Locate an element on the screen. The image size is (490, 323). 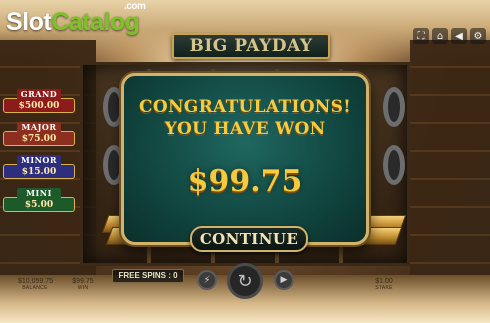
jackpot-value: $75.00 is located at coordinates (39, 138).